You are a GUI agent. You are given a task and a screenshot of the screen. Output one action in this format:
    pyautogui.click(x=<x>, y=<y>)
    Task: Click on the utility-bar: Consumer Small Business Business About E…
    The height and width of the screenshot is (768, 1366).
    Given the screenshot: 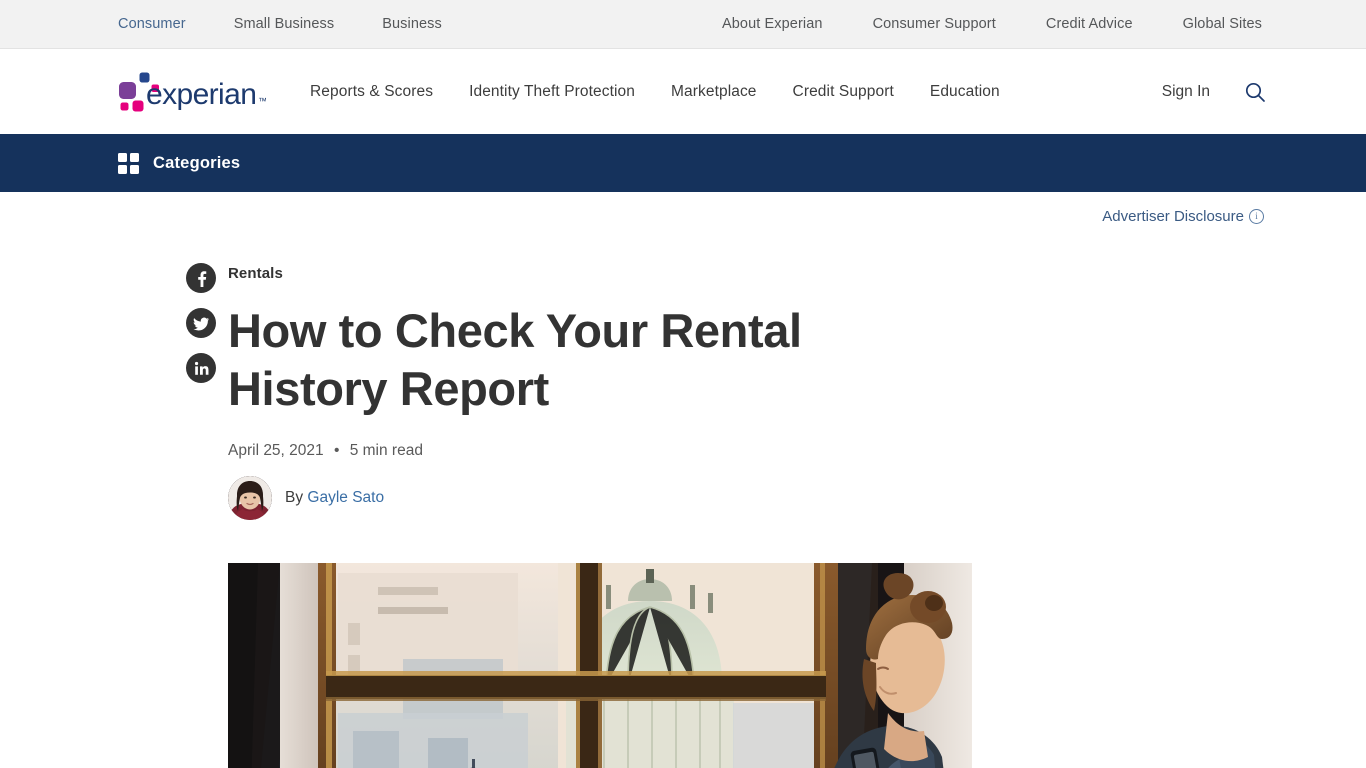 What is the action you would take?
    pyautogui.click(x=683, y=24)
    